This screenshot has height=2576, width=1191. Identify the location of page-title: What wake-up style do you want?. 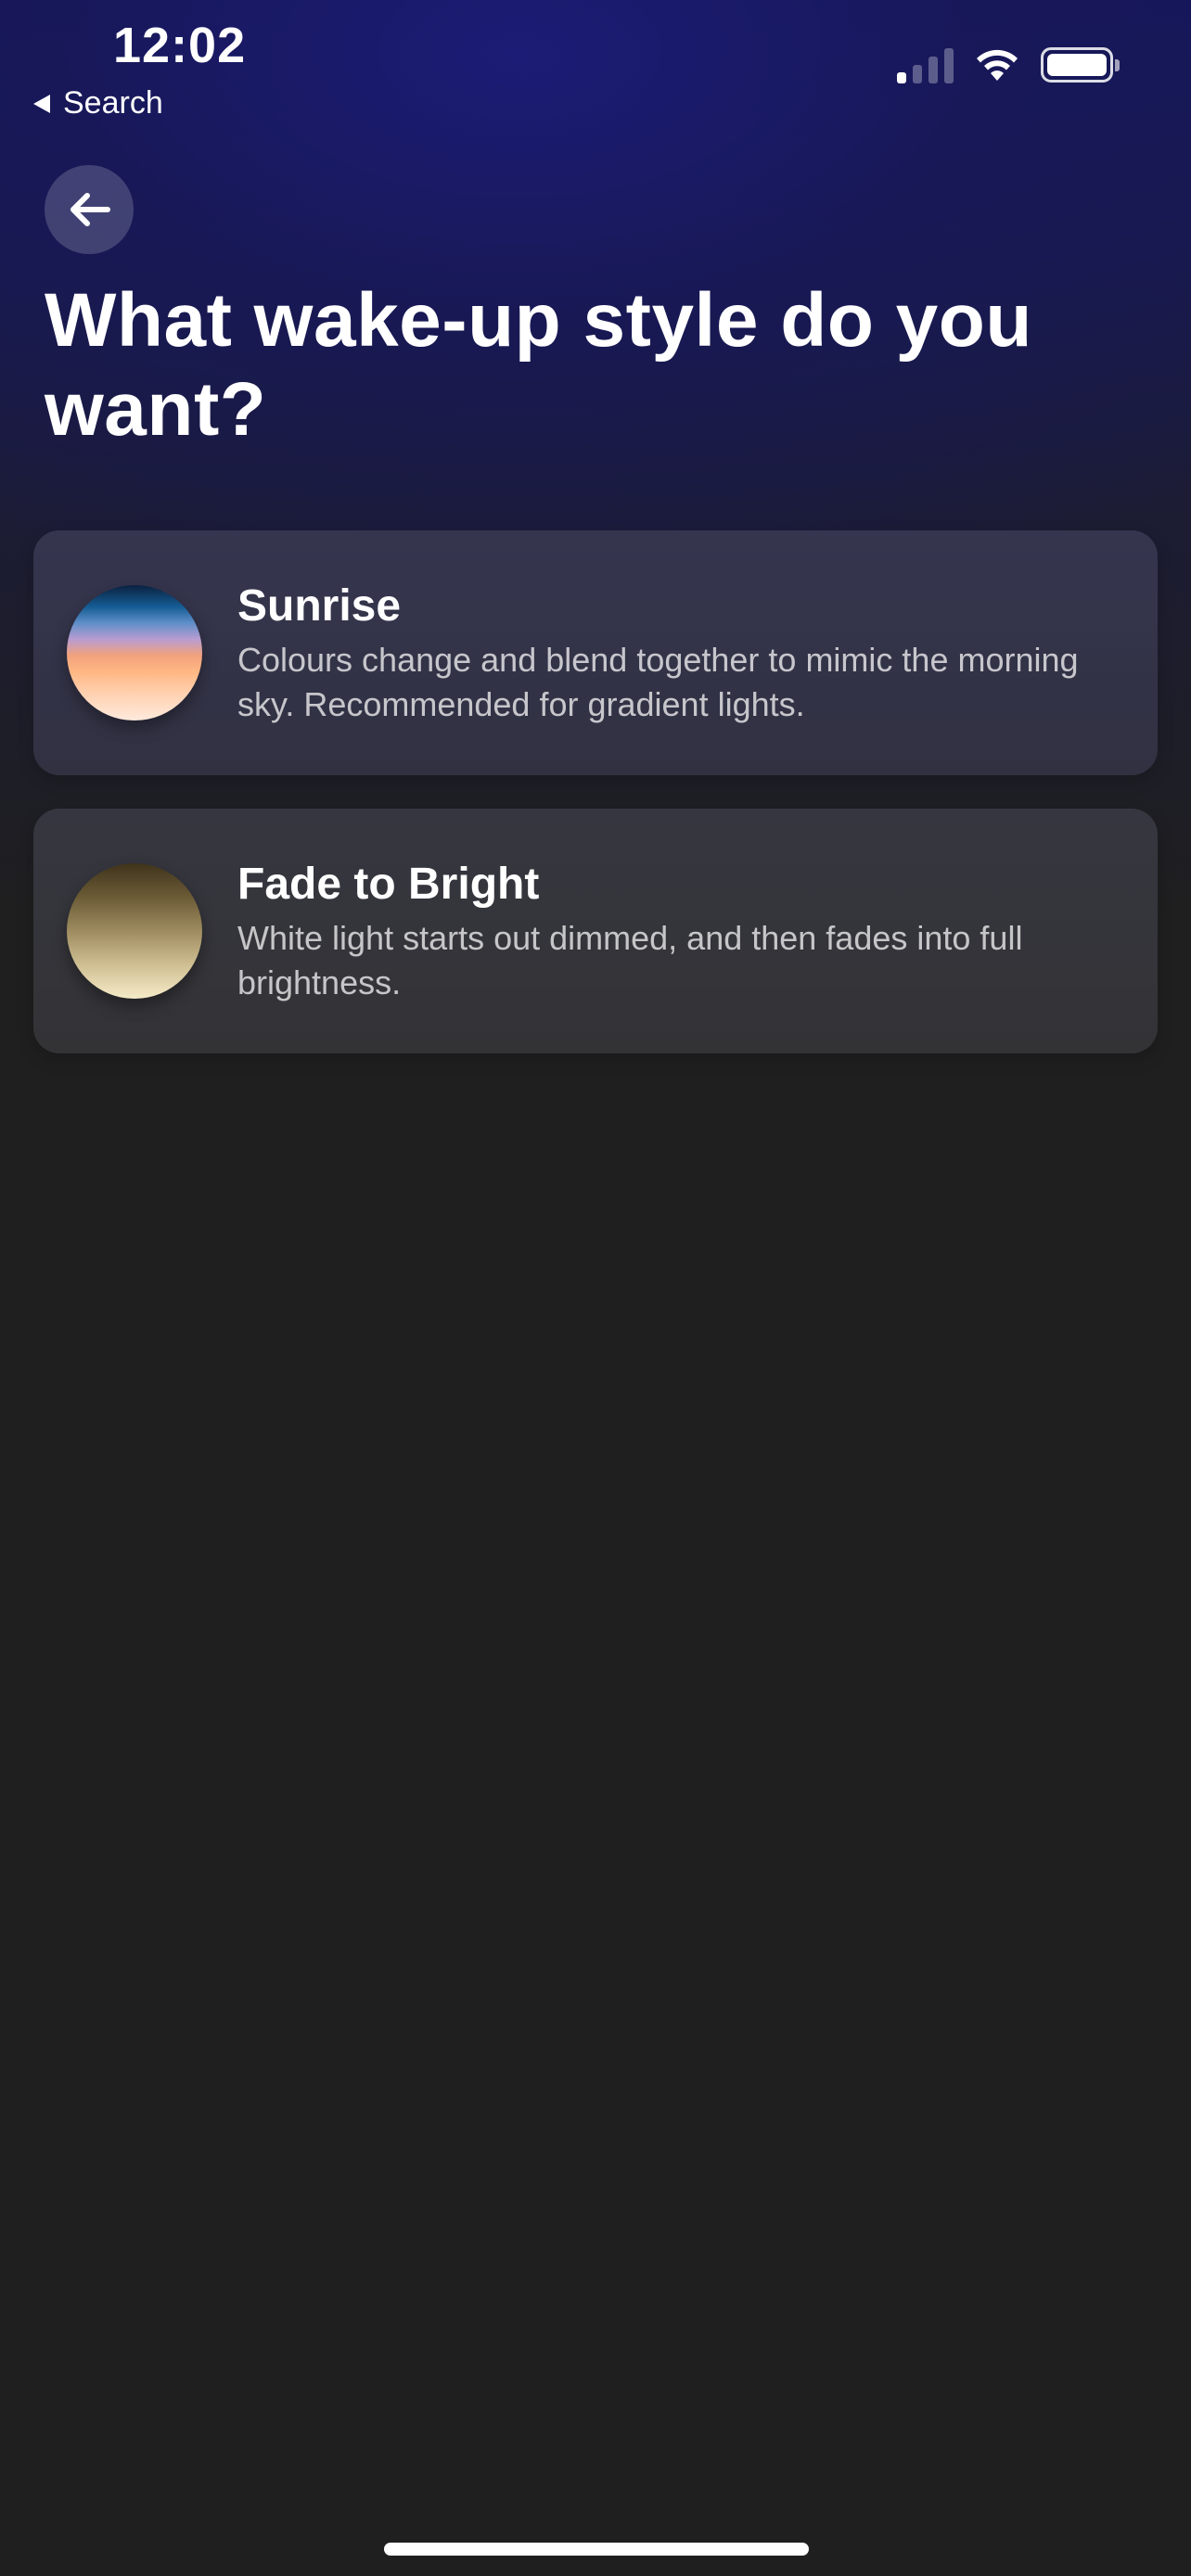
(538, 365).